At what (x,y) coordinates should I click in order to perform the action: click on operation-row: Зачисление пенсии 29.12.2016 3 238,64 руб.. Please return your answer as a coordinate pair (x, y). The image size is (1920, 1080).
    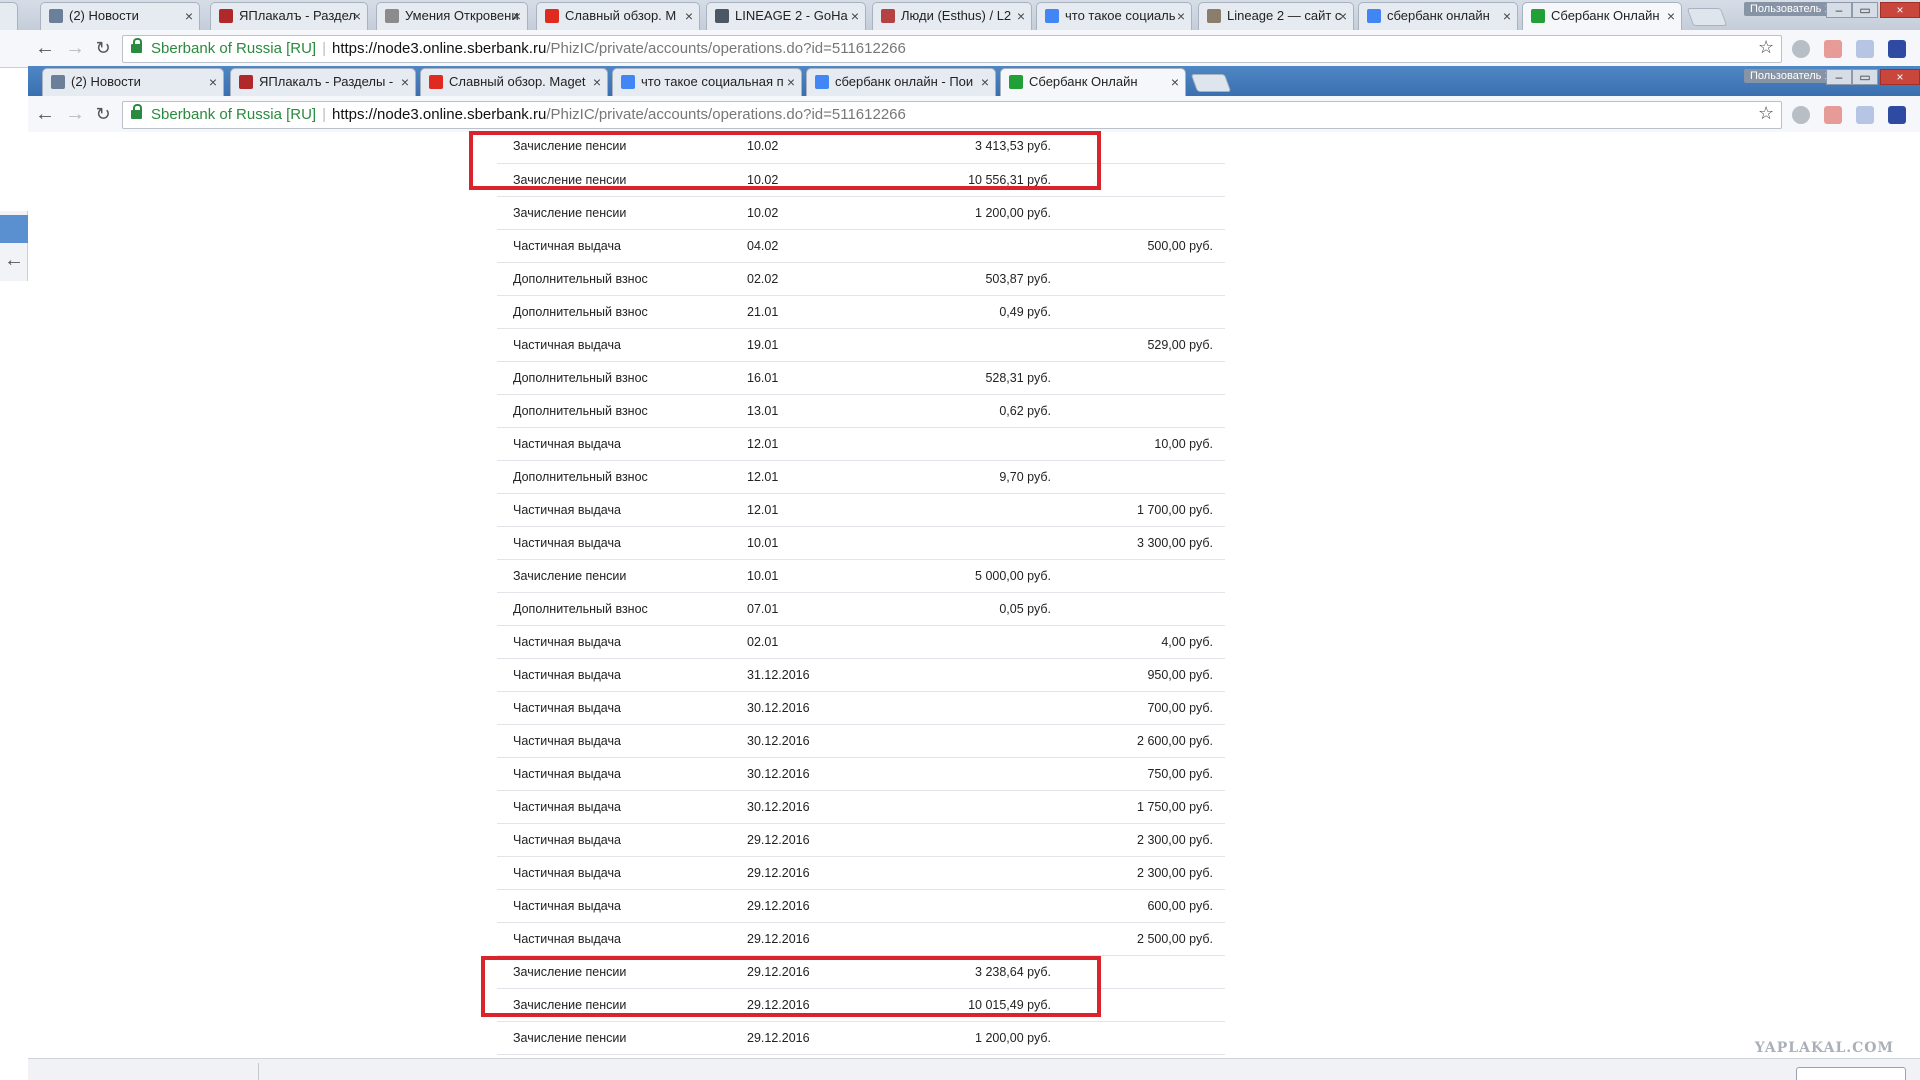
    Looking at the image, I should click on (861, 972).